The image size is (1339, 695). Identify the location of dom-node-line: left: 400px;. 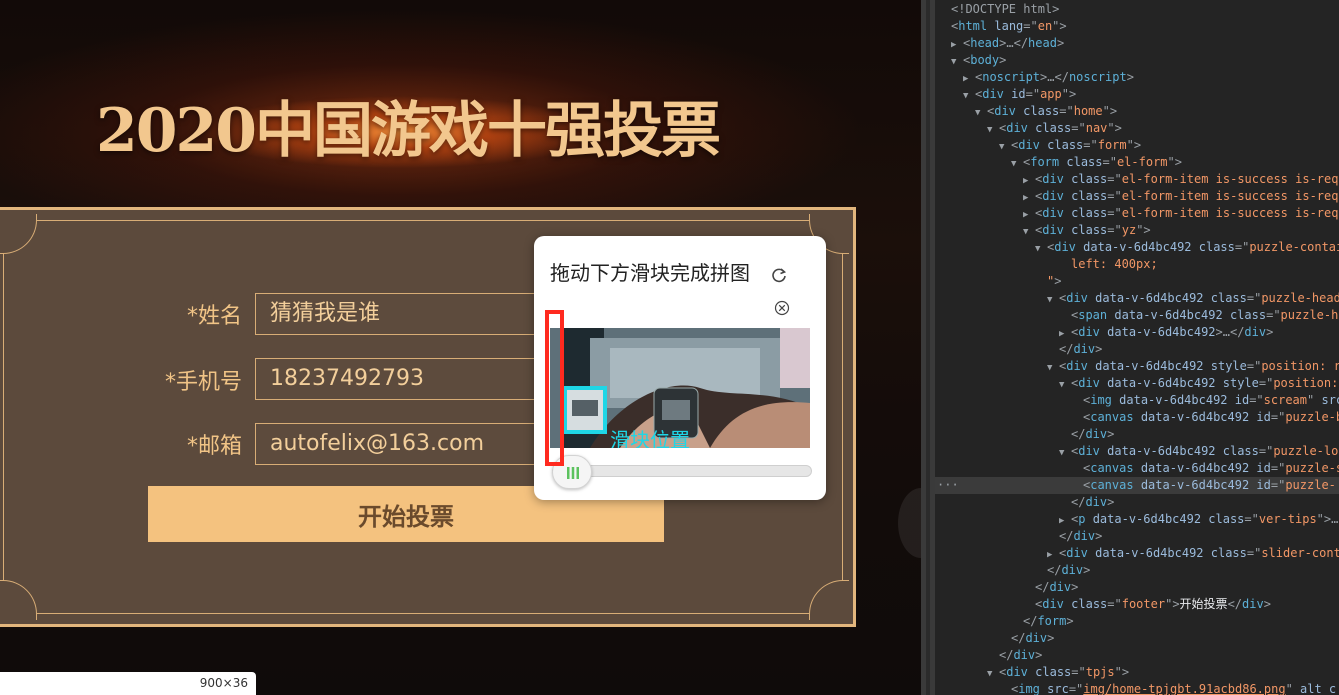
(1137, 264).